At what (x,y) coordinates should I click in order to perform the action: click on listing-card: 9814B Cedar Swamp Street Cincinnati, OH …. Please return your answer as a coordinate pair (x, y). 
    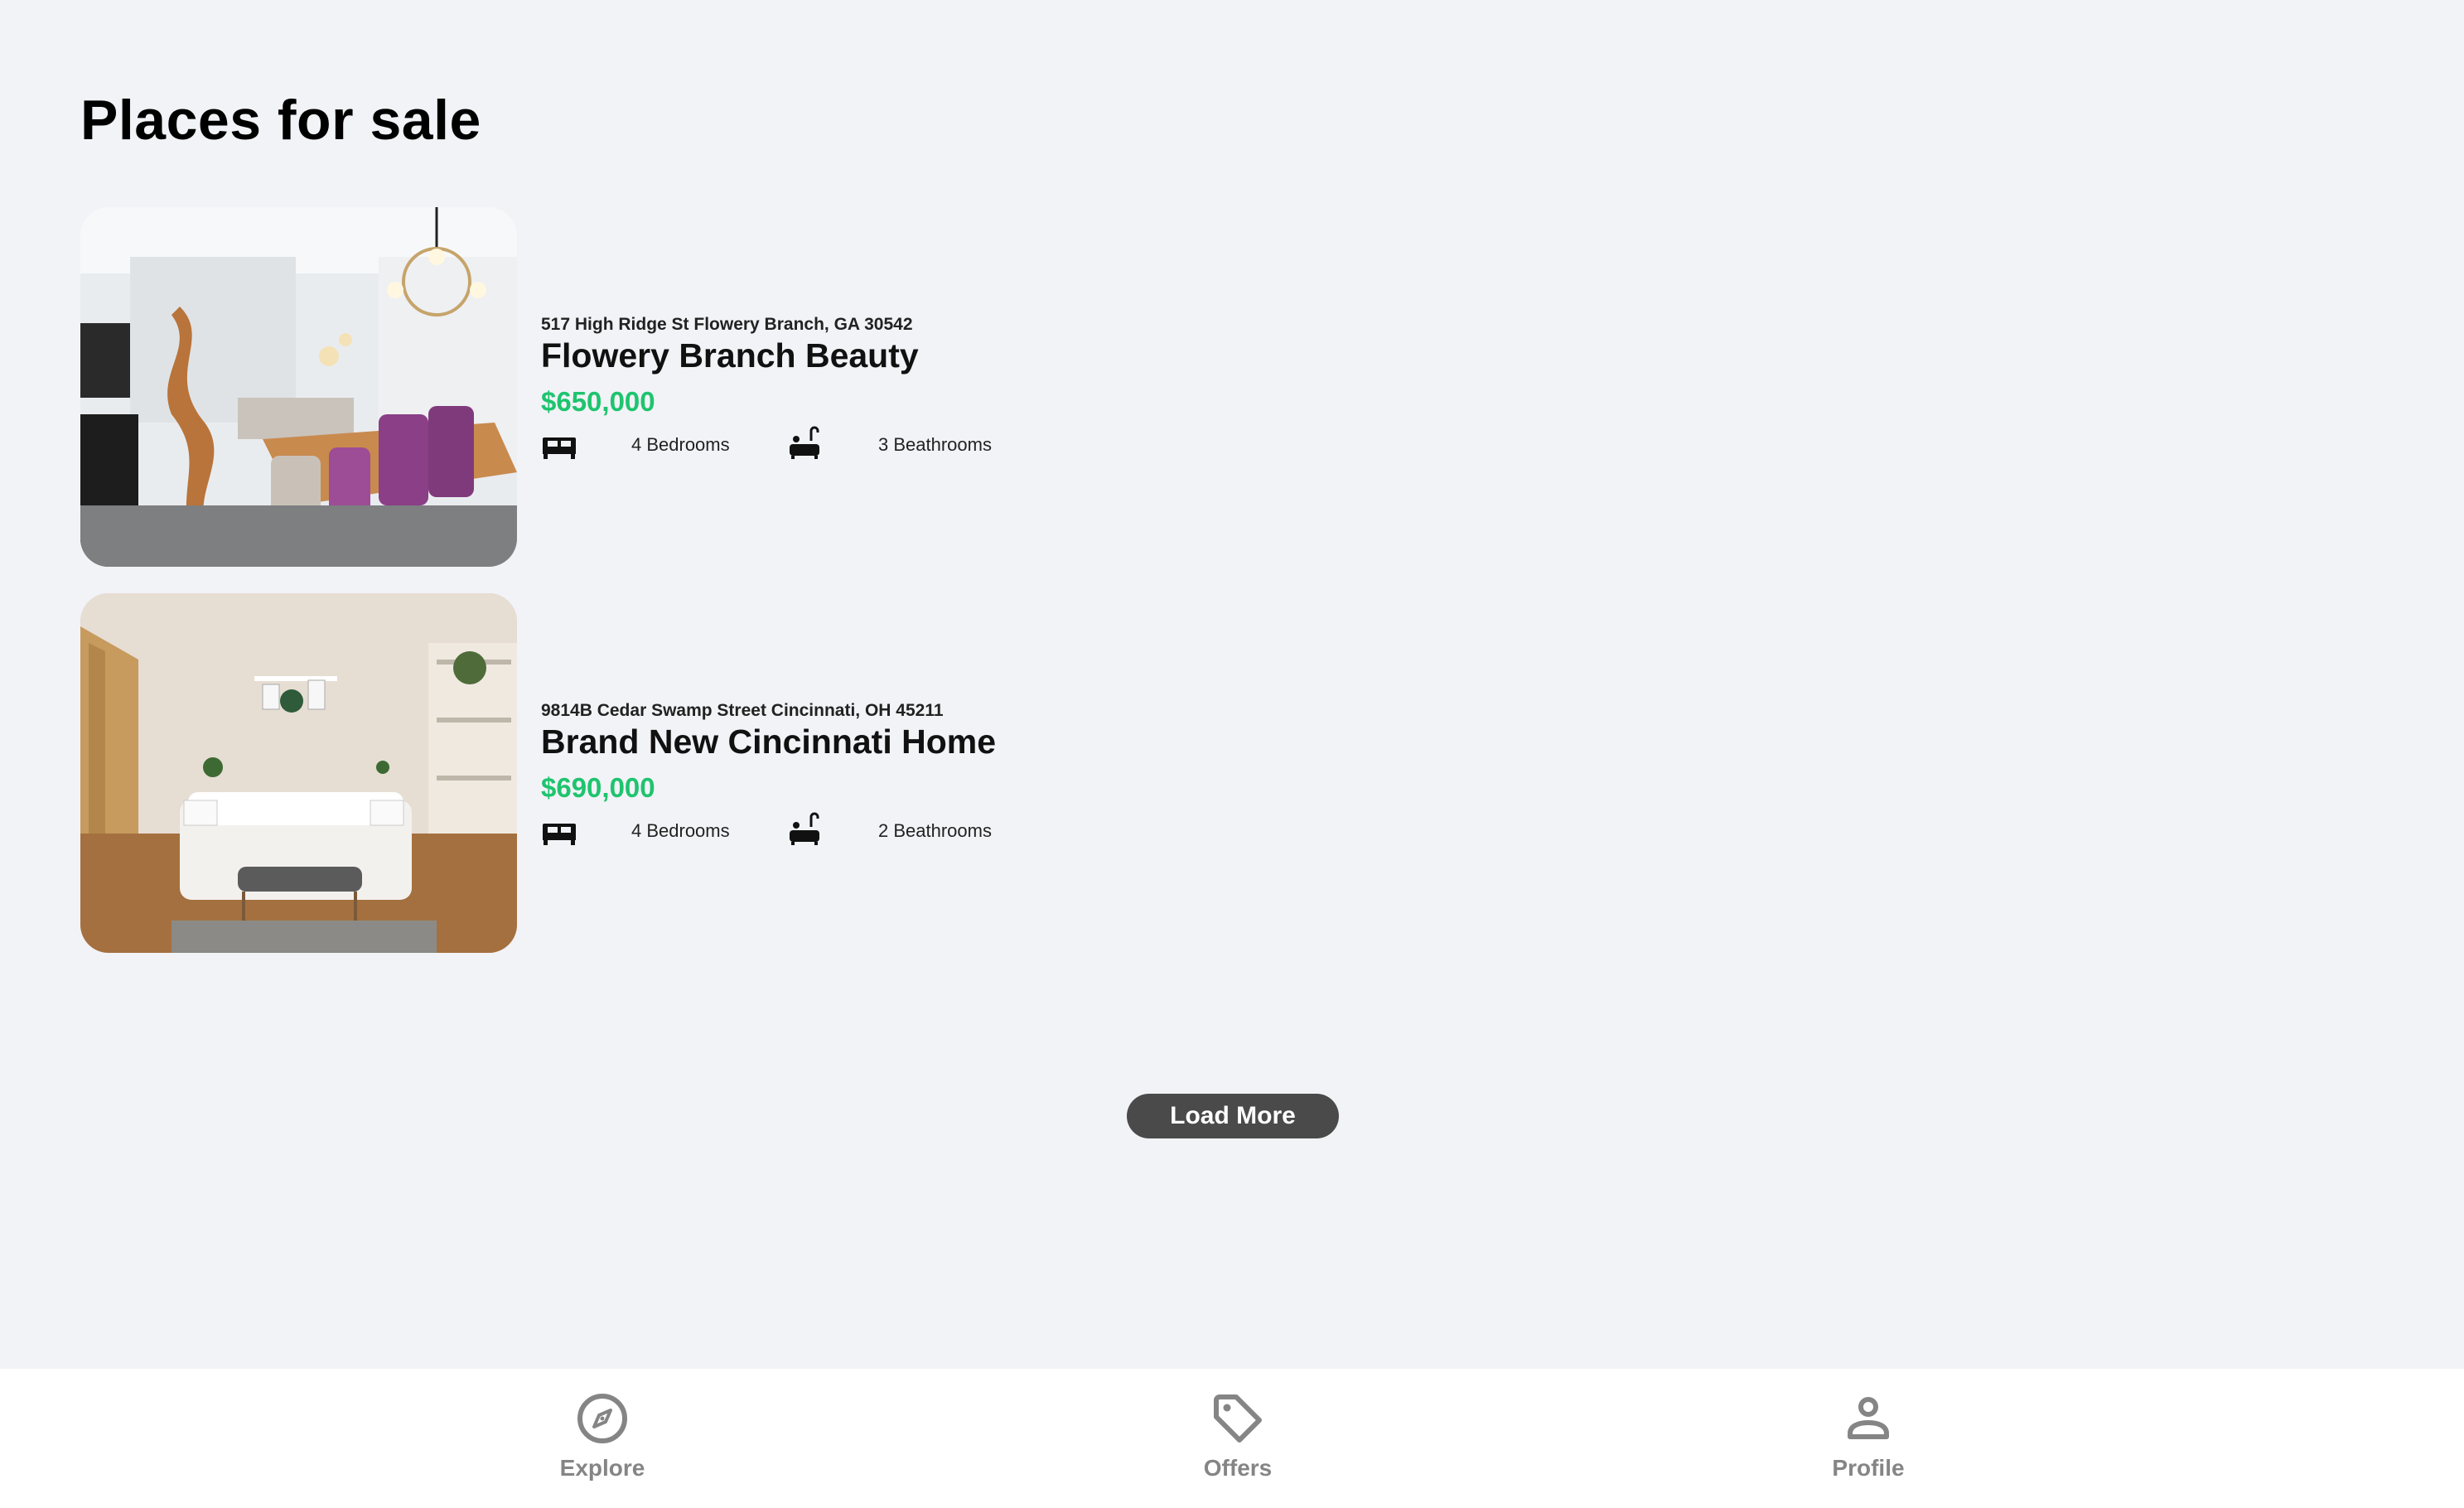
    Looking at the image, I should click on (618, 773).